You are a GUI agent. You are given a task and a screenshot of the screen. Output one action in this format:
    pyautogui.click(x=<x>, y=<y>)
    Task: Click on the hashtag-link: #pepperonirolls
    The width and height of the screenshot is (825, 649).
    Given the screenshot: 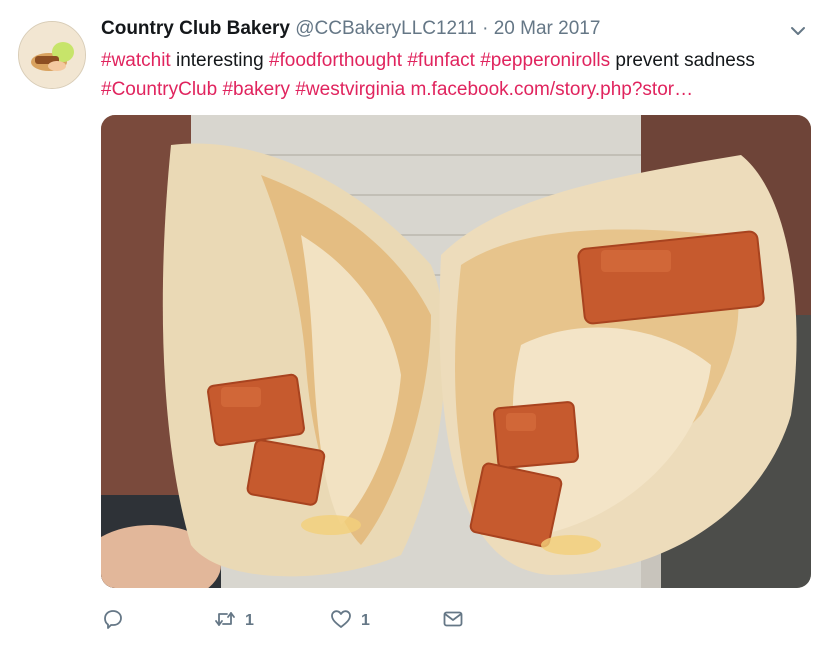 What is the action you would take?
    pyautogui.click(x=545, y=60)
    